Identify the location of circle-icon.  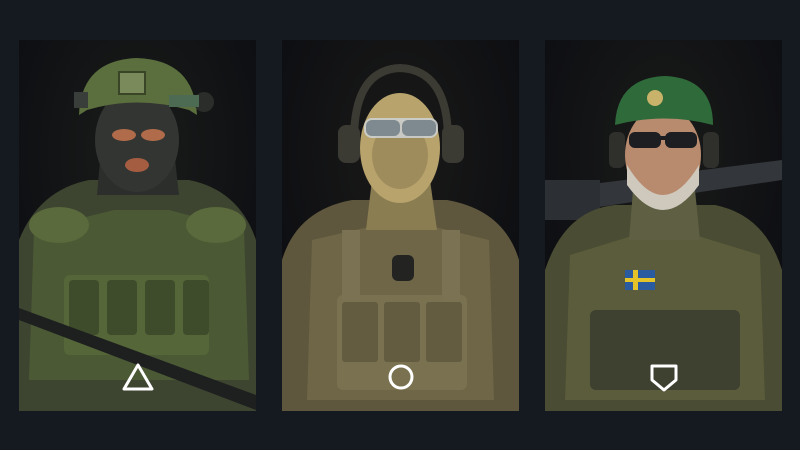
(401, 377).